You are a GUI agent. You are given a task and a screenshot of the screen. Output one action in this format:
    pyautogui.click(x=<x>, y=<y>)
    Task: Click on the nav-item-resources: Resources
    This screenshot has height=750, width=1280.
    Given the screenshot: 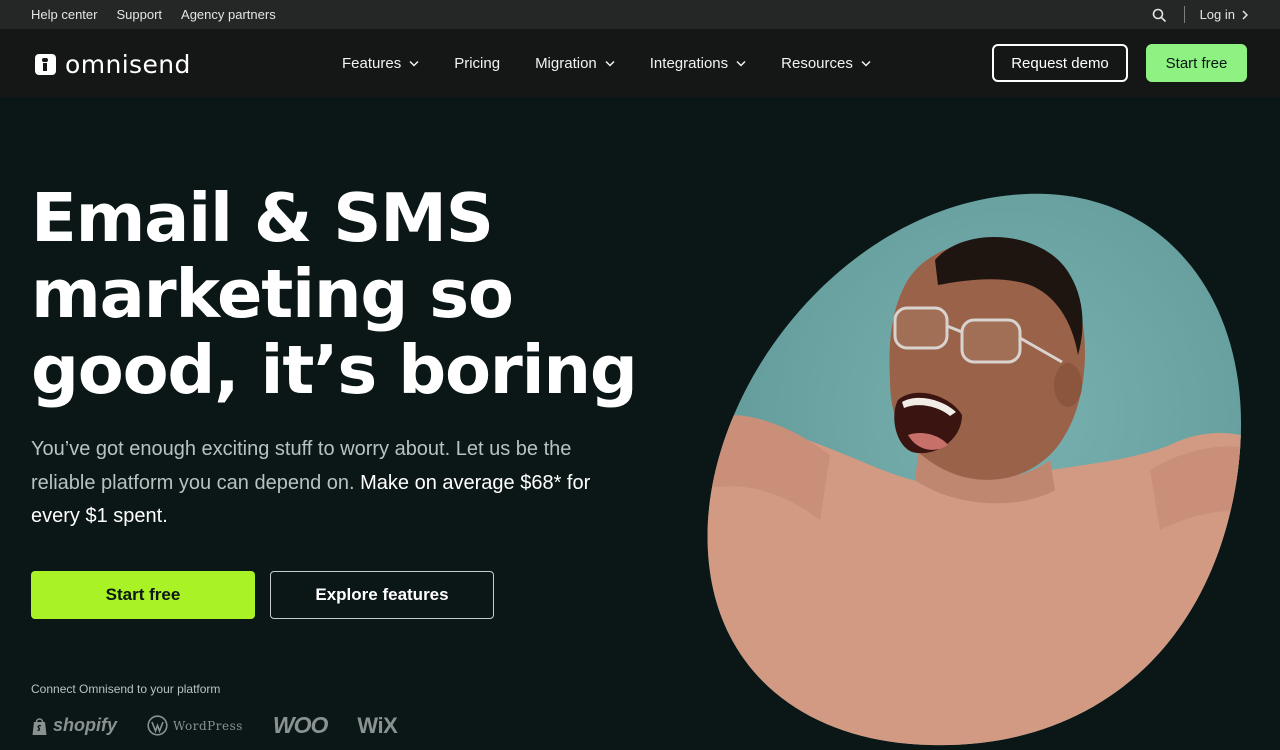 What is the action you would take?
    pyautogui.click(x=826, y=63)
    